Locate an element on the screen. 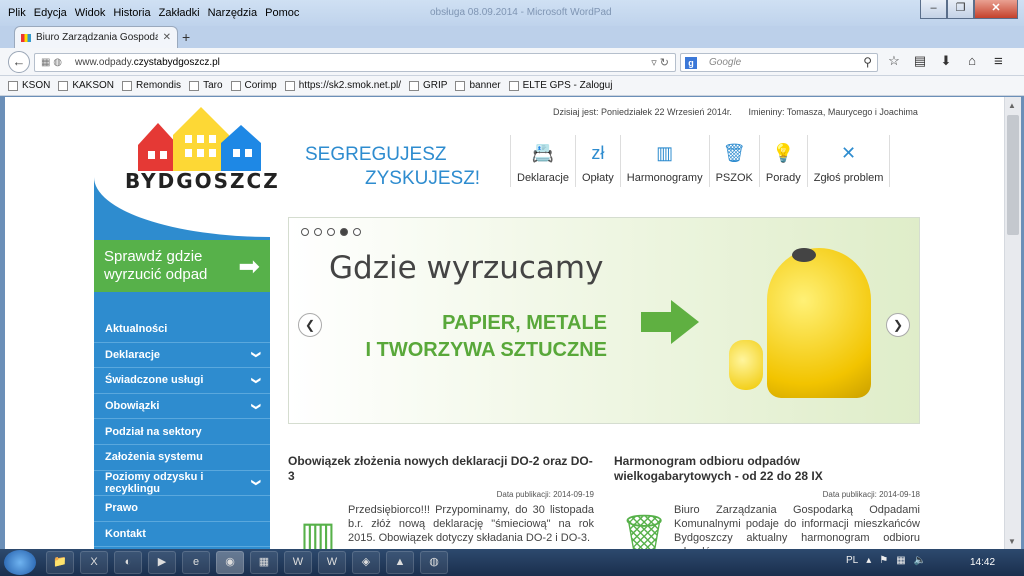  sidebar-item-prawo: Prawo is located at coordinates (182, 509).